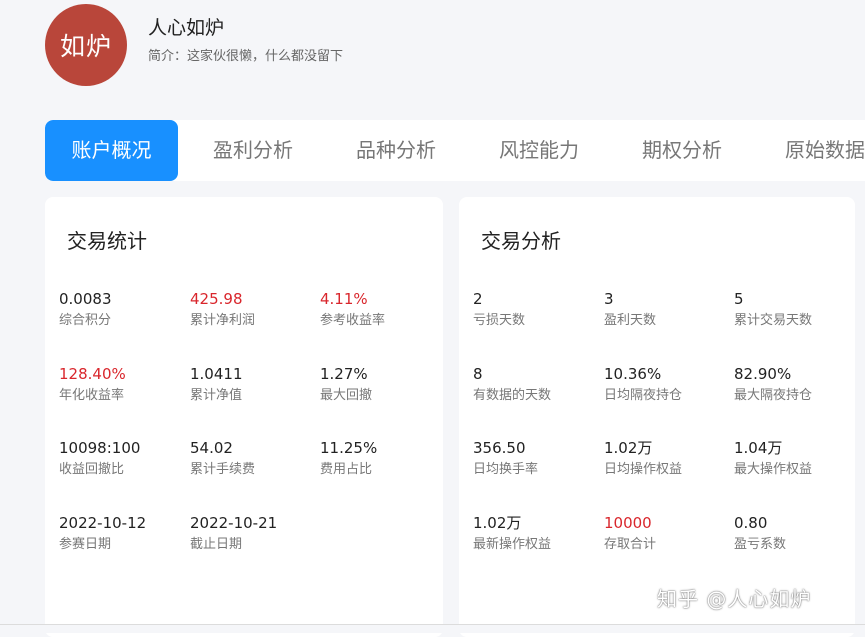 This screenshot has width=865, height=637. Describe the element at coordinates (512, 533) in the screenshot. I see `stat-item: 1.02万 最新操作权益` at that location.